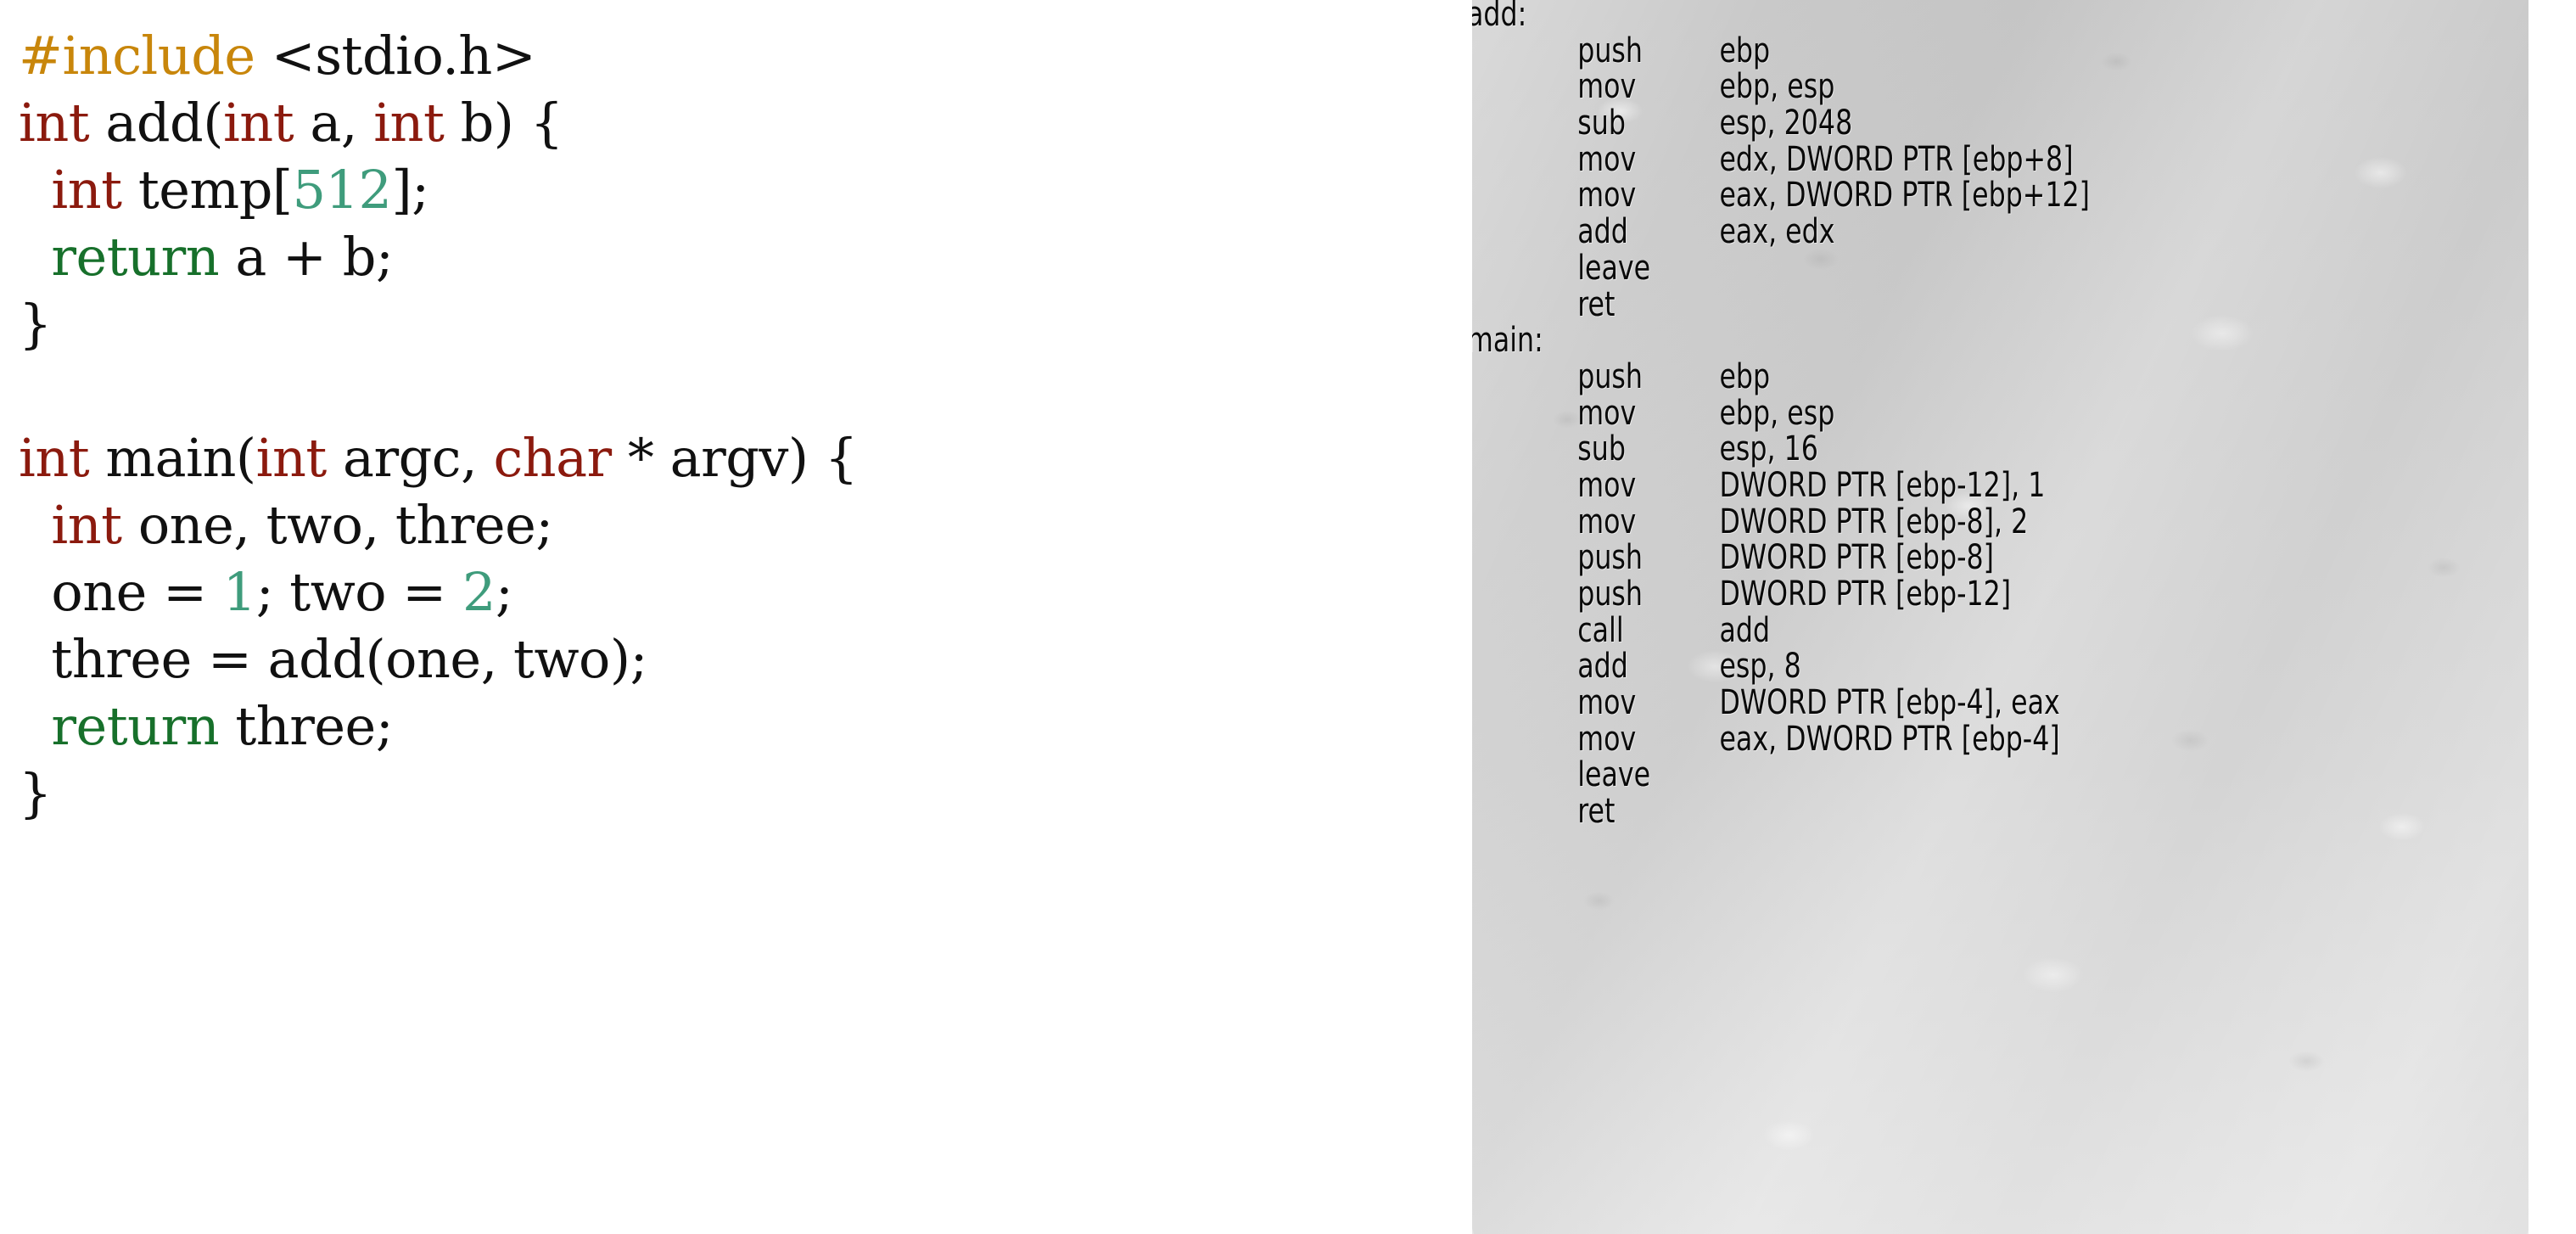  What do you see at coordinates (1896, 159) in the screenshot?
I see `assembly-operands: edx, DWORD PTR [ebp+8]` at bounding box center [1896, 159].